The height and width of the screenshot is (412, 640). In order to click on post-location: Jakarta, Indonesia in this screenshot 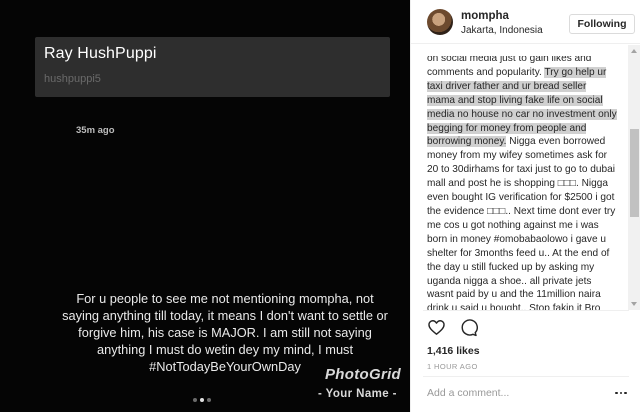, I will do `click(502, 30)`.